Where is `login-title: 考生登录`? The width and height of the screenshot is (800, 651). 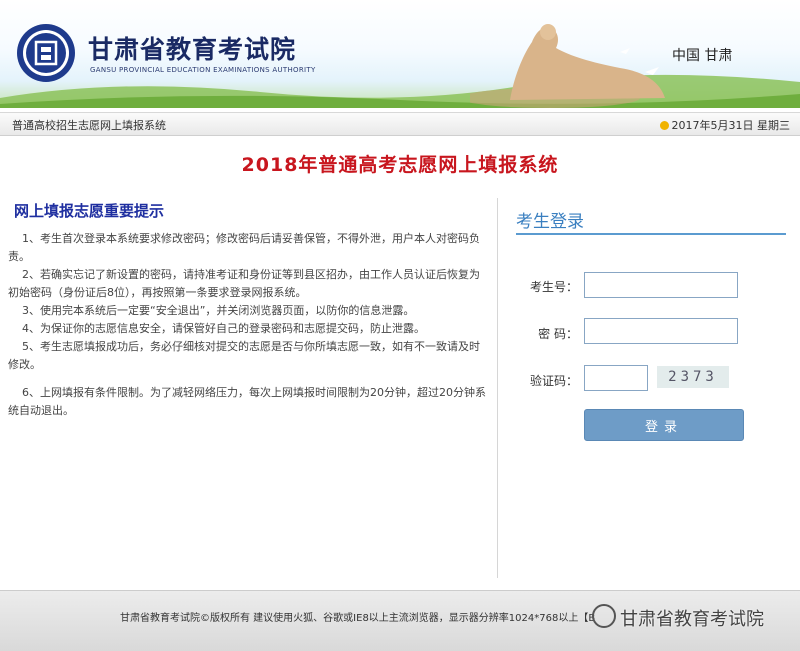
login-title: 考生登录 is located at coordinates (550, 222).